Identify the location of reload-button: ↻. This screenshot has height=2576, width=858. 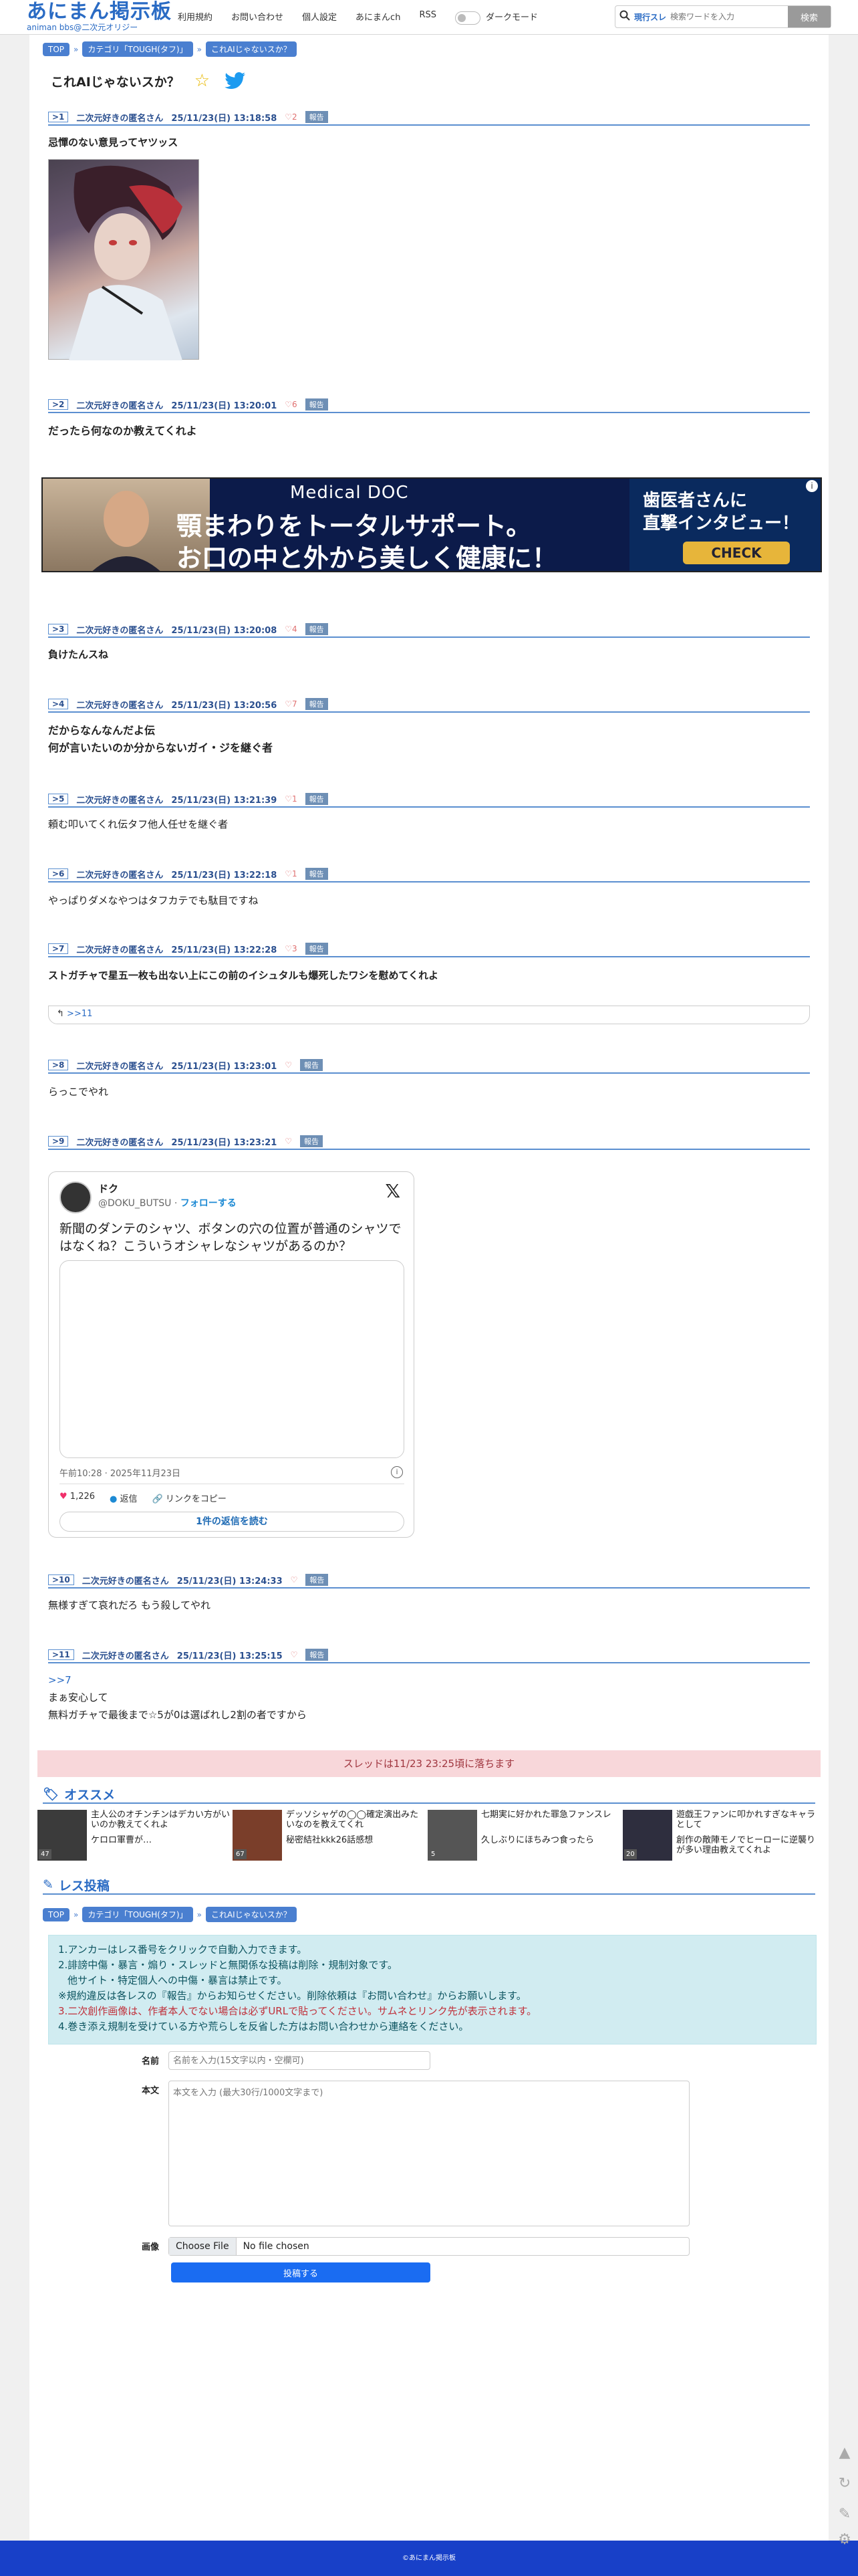
(844, 2483).